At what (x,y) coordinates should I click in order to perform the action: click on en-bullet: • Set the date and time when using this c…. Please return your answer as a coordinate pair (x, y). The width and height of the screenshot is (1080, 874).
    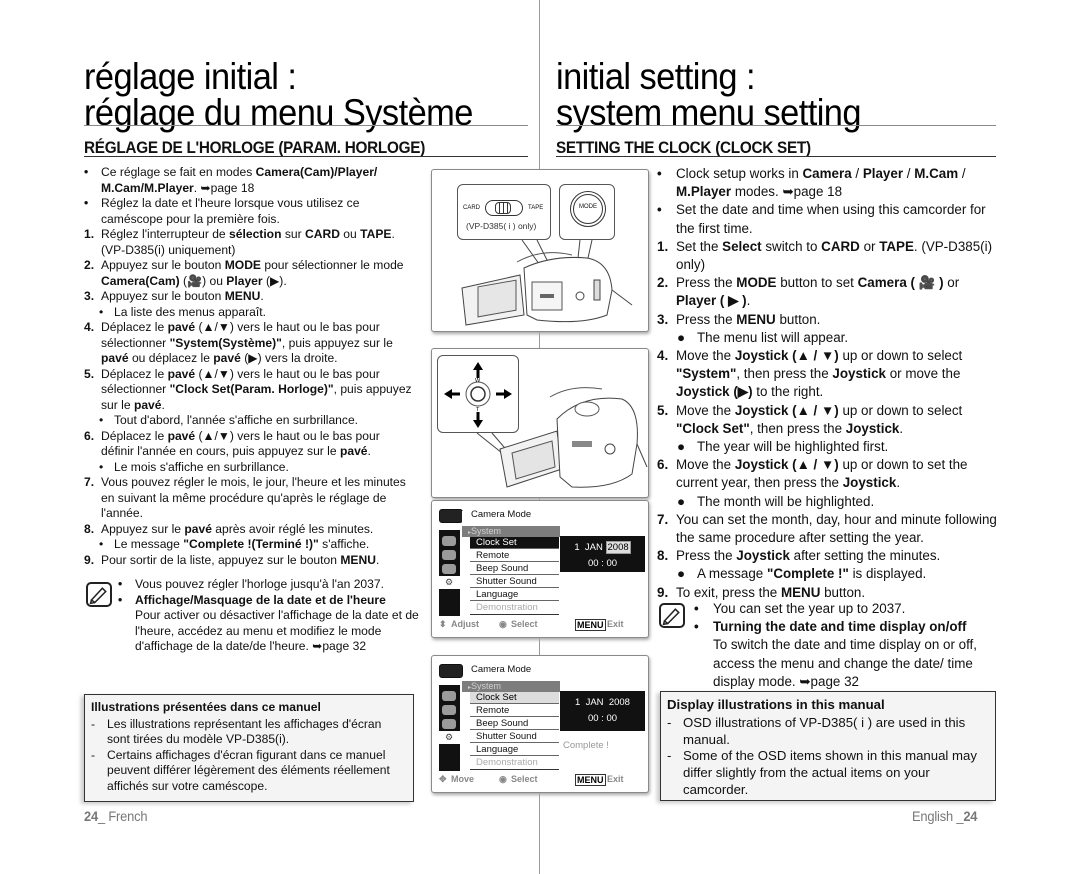
    Looking at the image, I should click on (827, 219).